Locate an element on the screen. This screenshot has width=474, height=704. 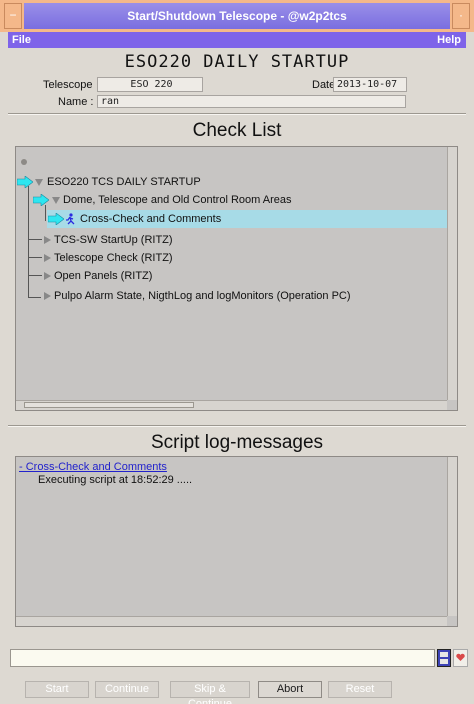
toggle-icon is located at coordinates (444, 658).